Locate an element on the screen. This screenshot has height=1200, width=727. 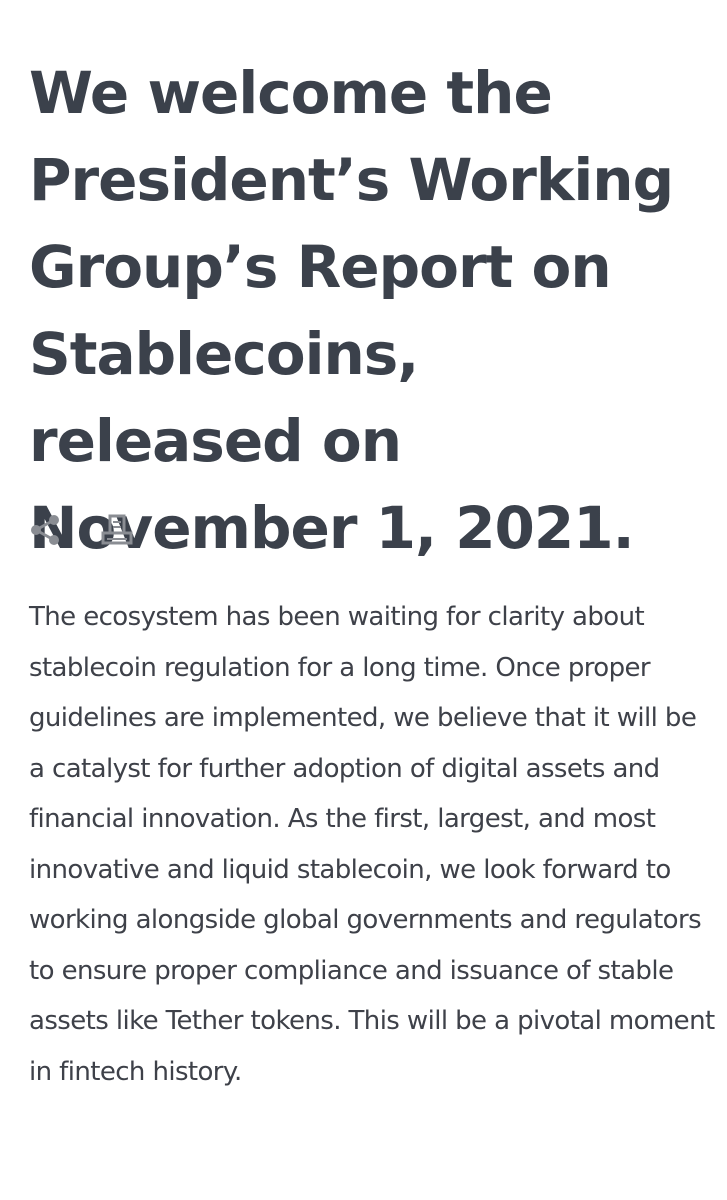
print-icon is located at coordinates (117, 529).